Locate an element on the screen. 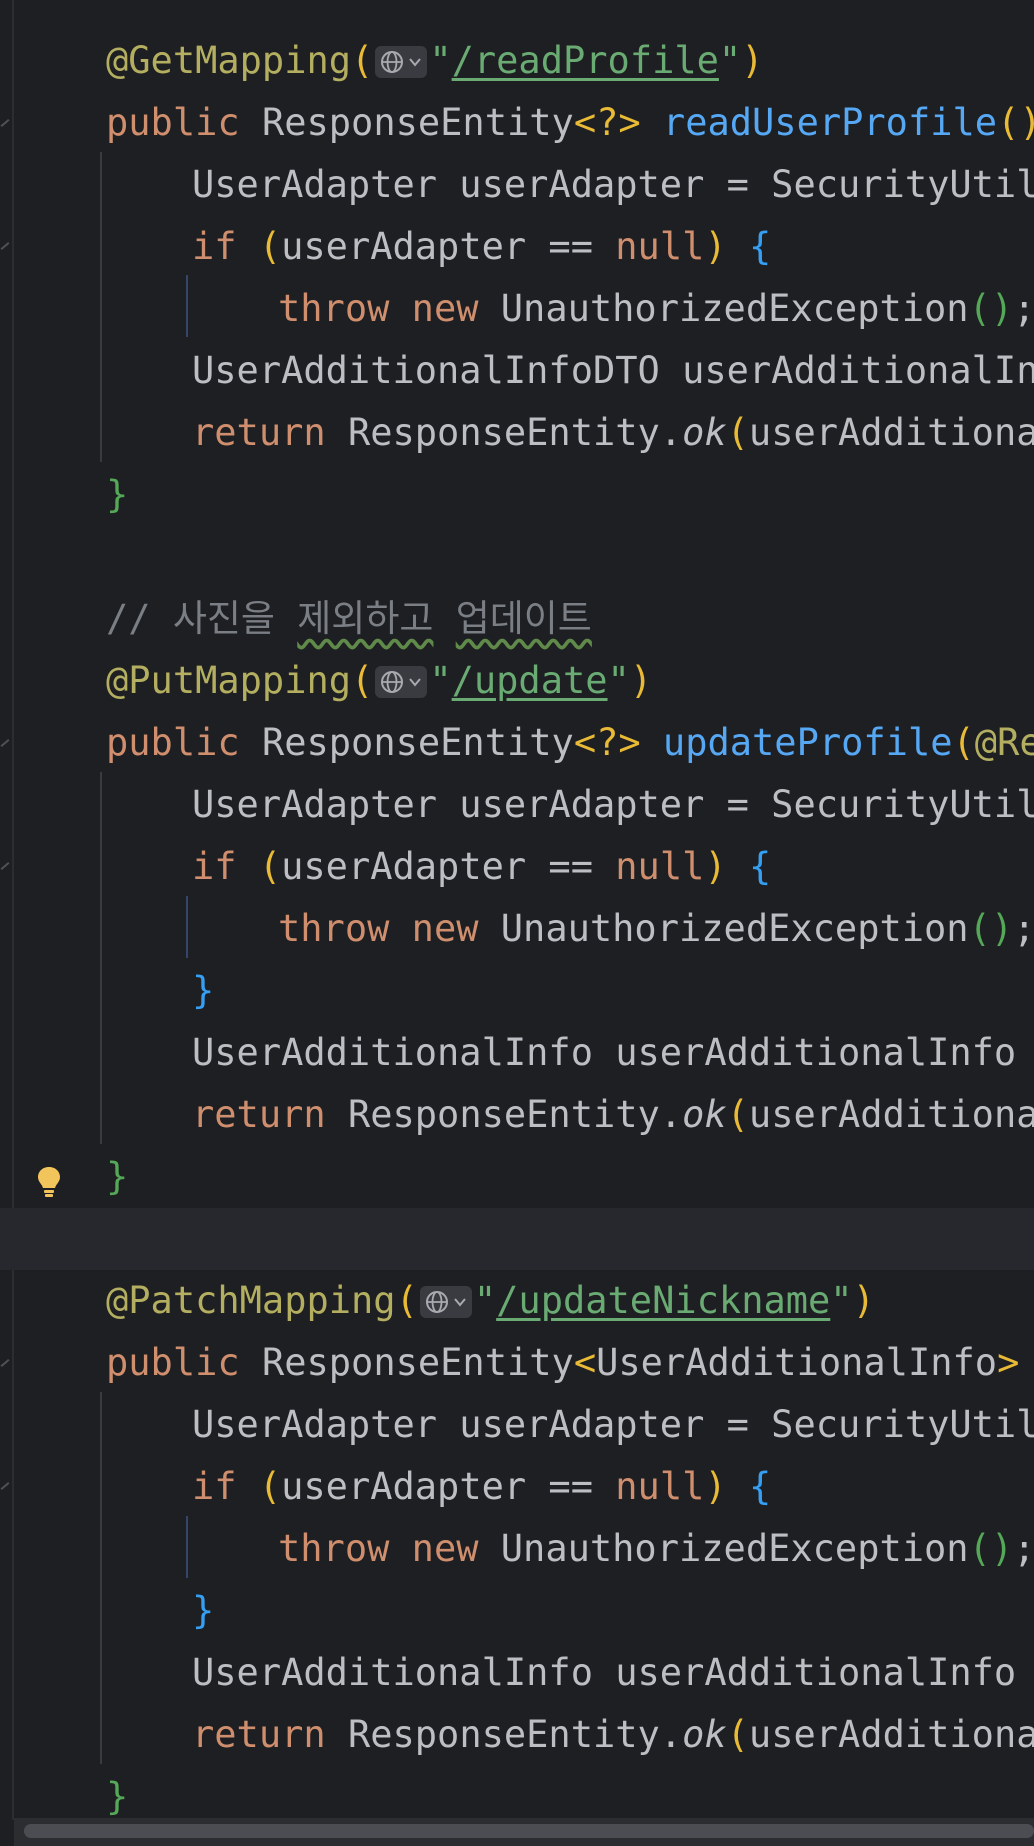 The width and height of the screenshot is (1034, 1846). url-link: /readProfile is located at coordinates (585, 60).